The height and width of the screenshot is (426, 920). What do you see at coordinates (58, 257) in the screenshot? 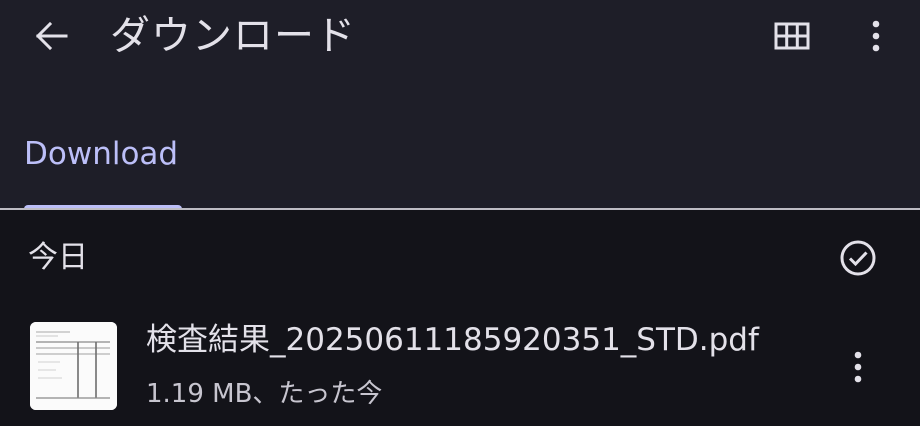
I see `section-title: 今日` at bounding box center [58, 257].